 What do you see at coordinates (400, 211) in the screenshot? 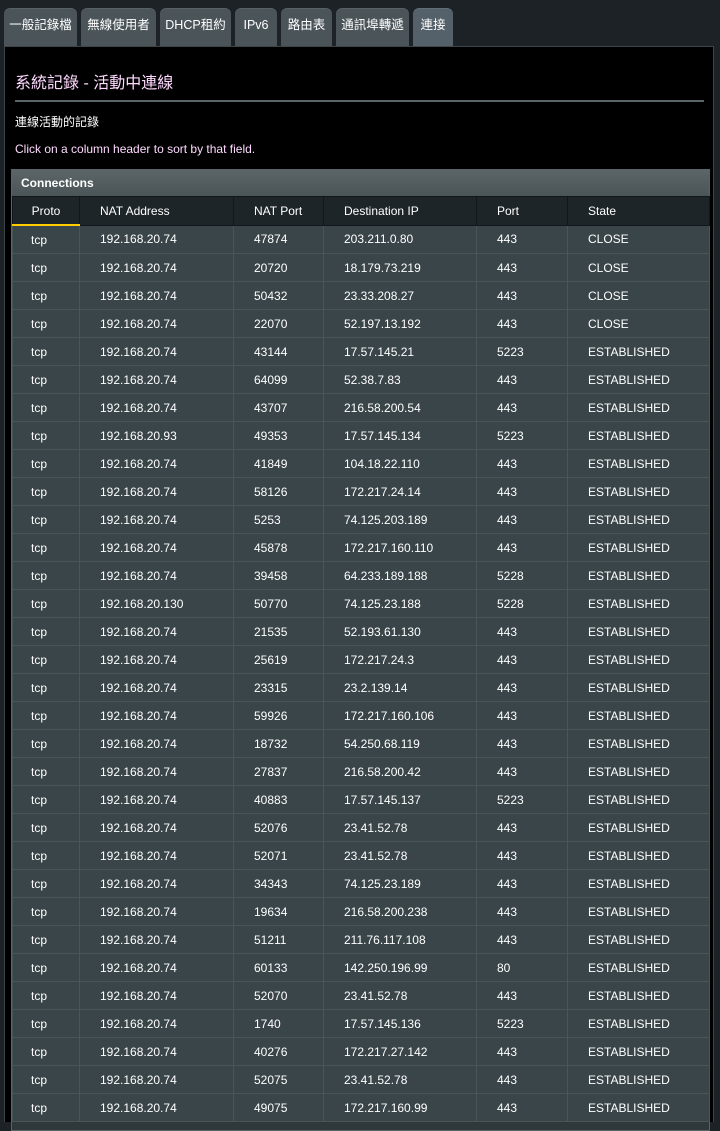
I see `column-header-destination-ip: Destination IP` at bounding box center [400, 211].